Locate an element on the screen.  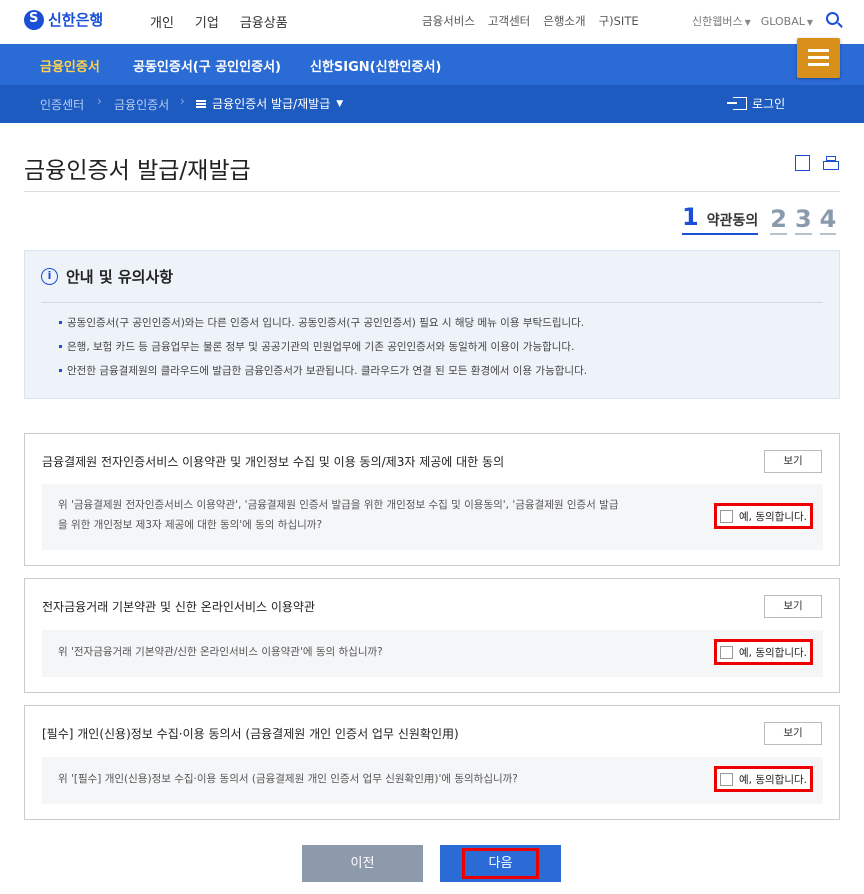
util-about-bank: 은행소개 is located at coordinates (564, 21).